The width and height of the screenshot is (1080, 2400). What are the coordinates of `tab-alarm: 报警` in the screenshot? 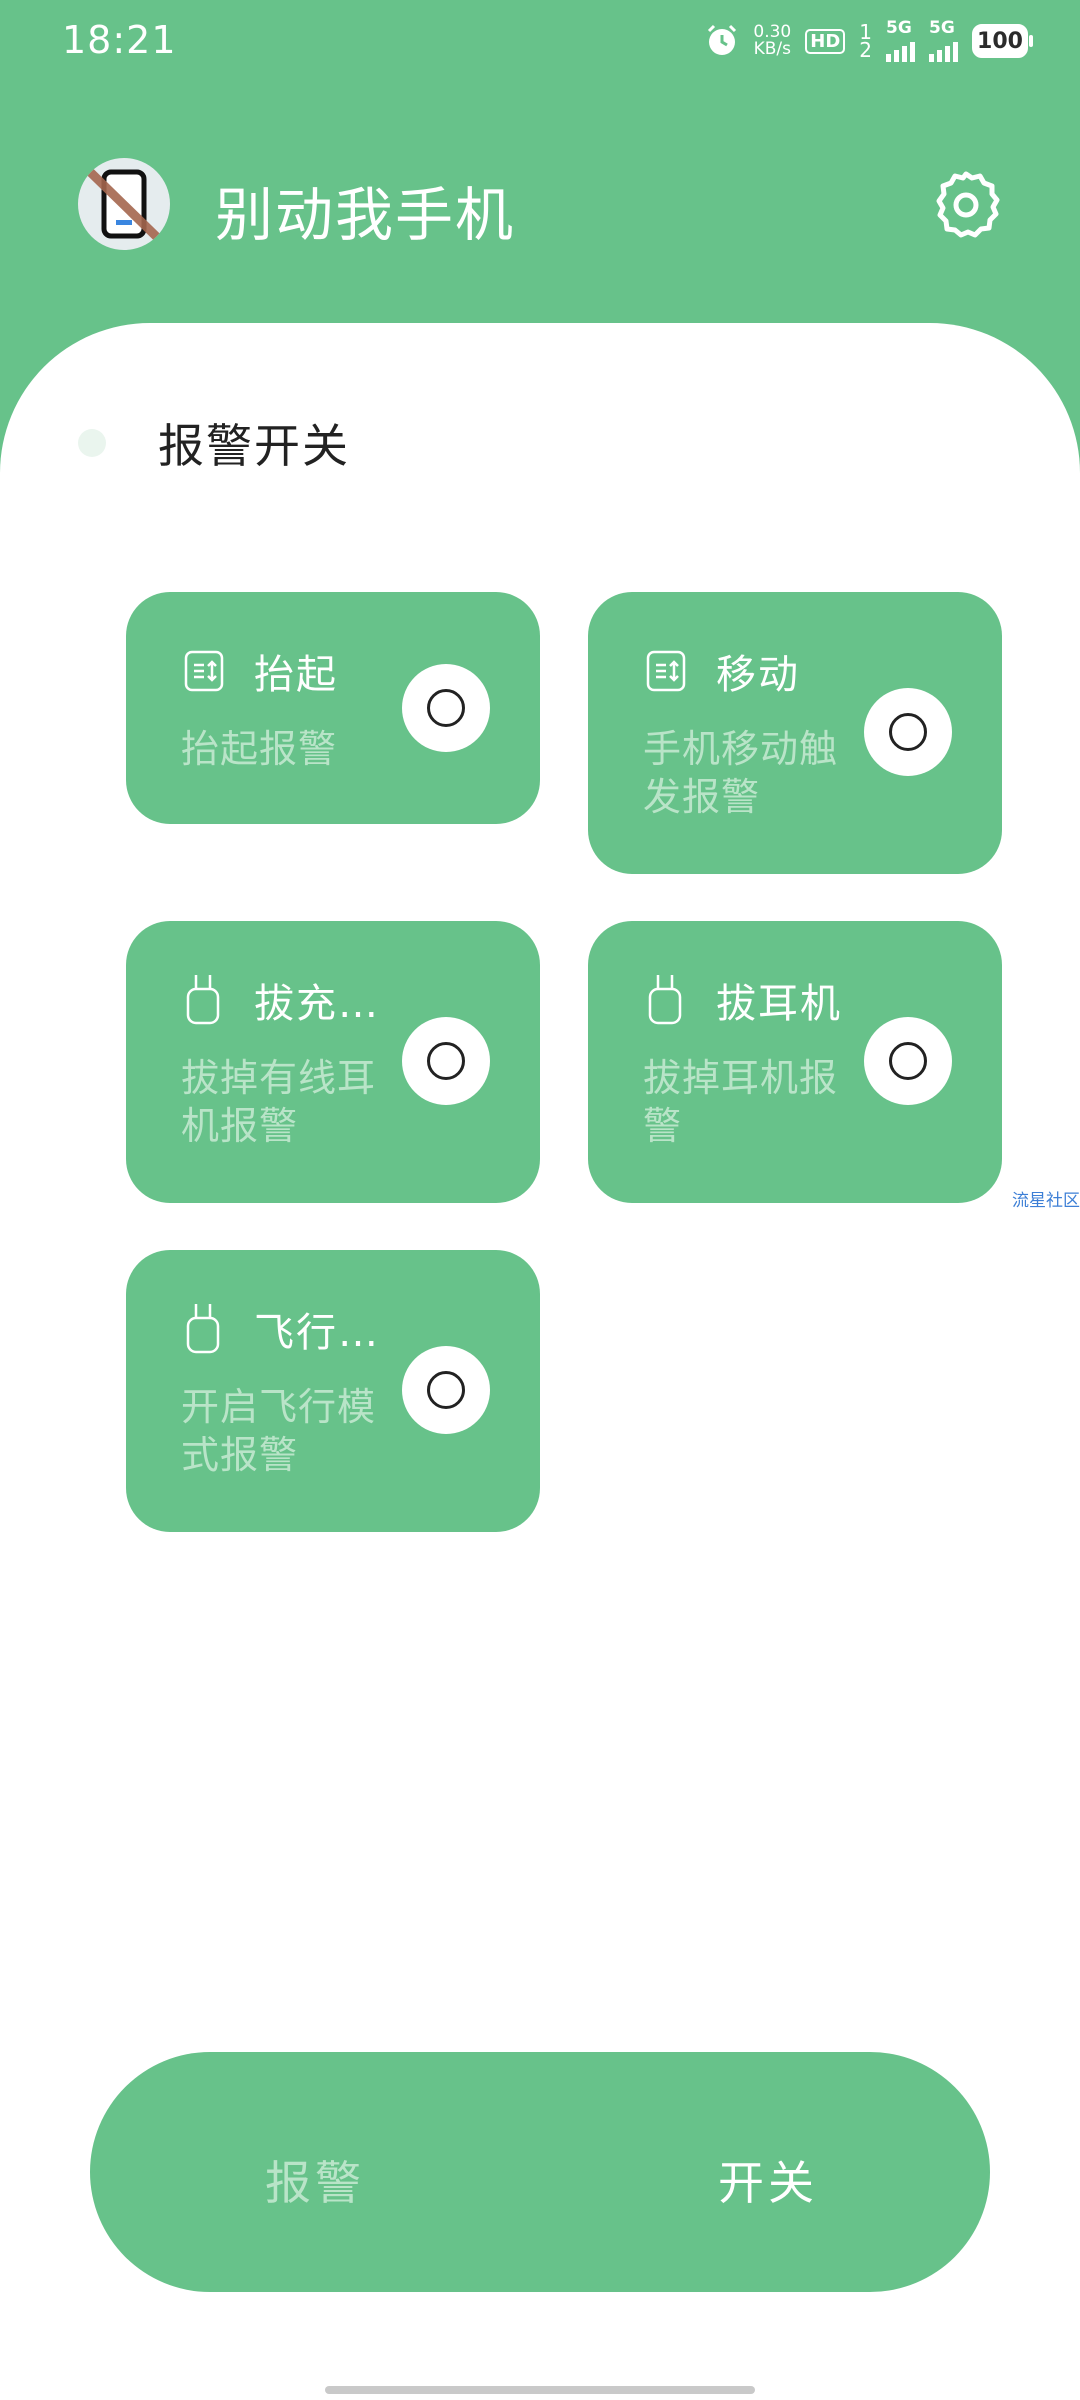 It's located at (315, 2180).